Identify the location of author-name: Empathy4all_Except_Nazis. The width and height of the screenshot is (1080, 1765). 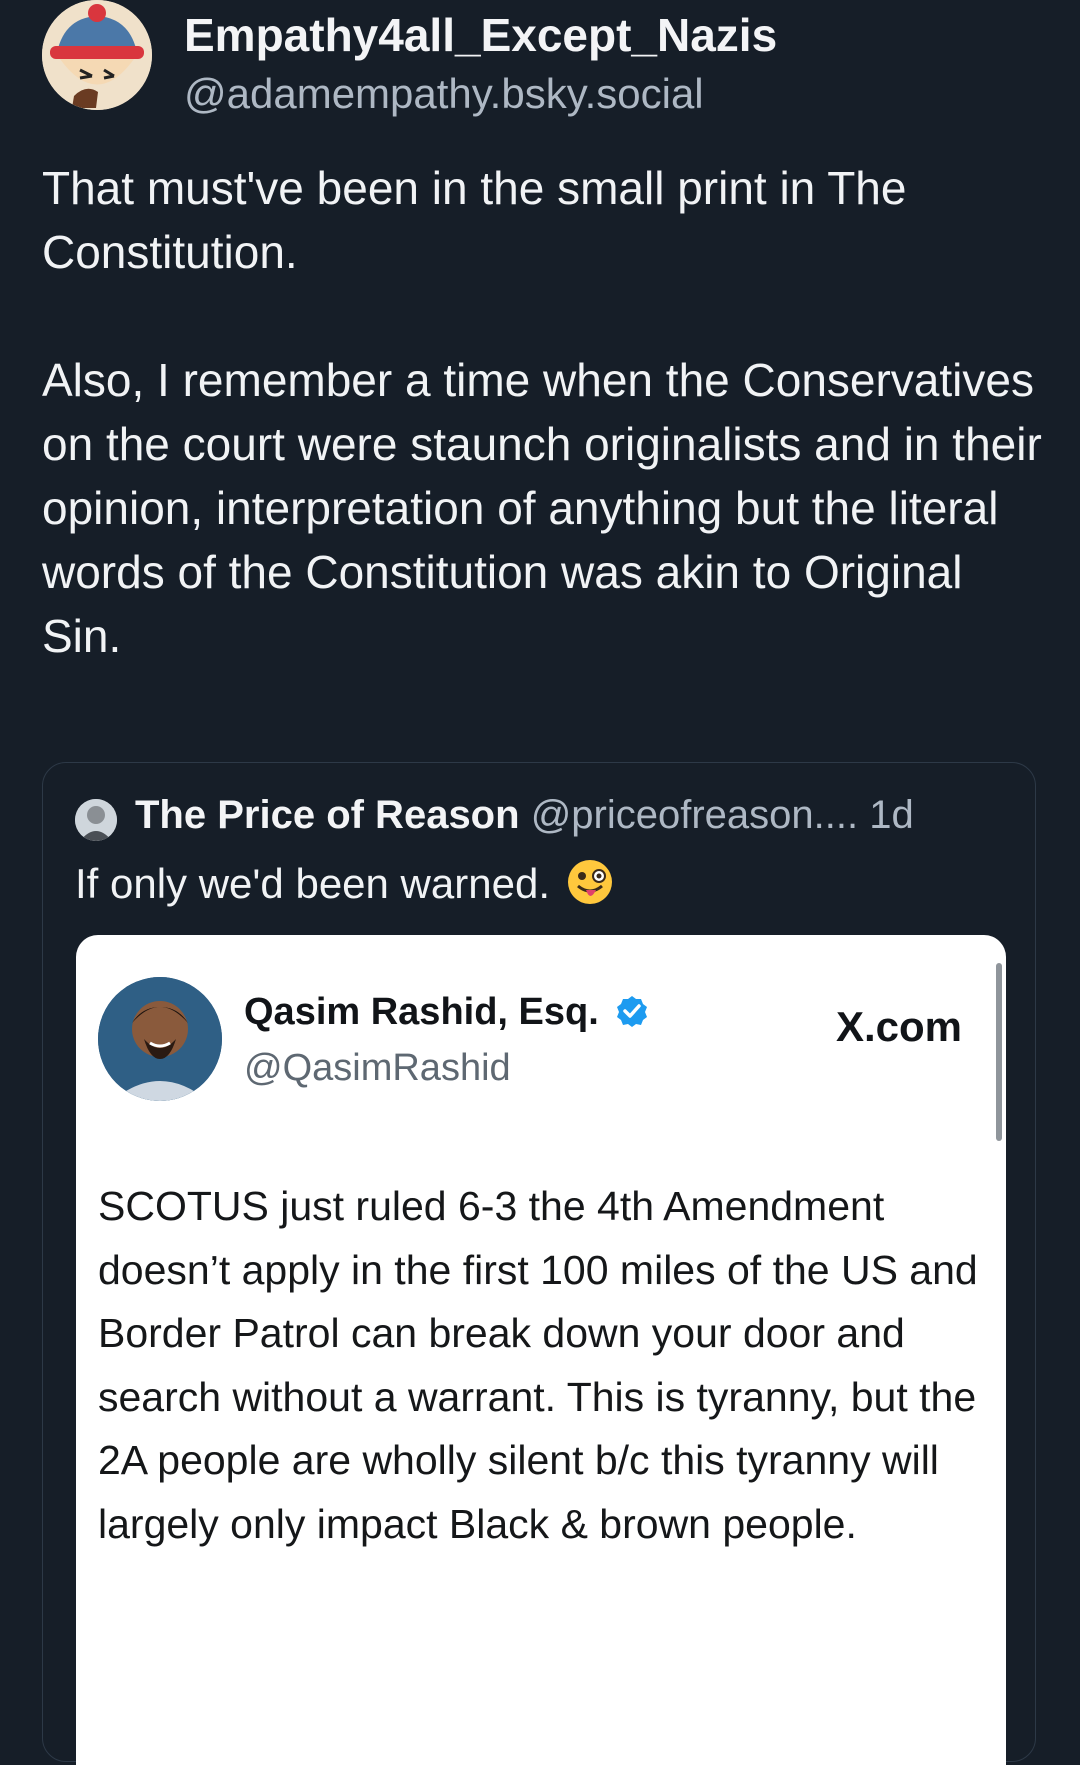
(480, 35).